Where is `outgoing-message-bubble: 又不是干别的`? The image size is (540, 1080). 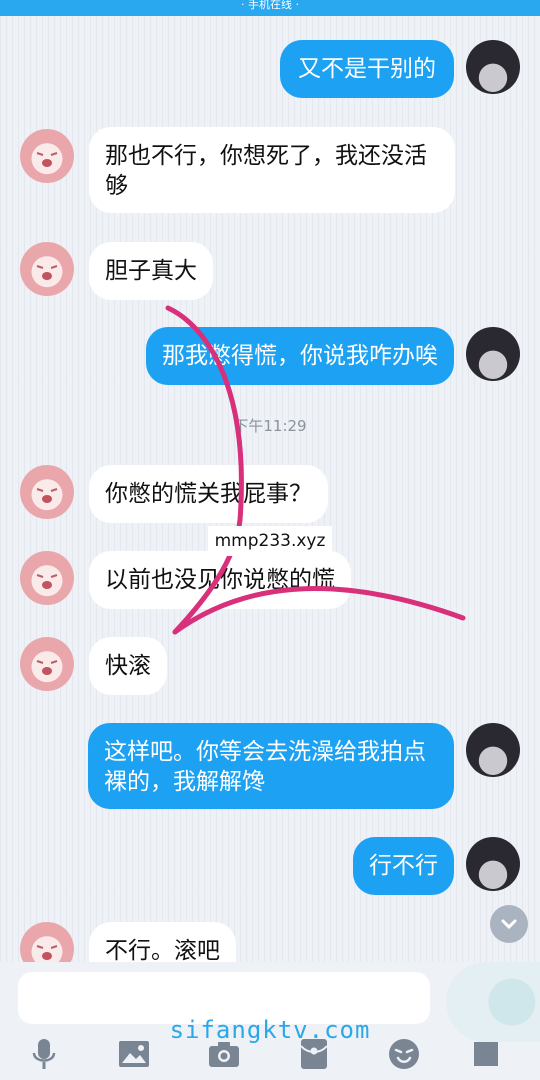
outgoing-message-bubble: 又不是干别的 is located at coordinates (367, 69).